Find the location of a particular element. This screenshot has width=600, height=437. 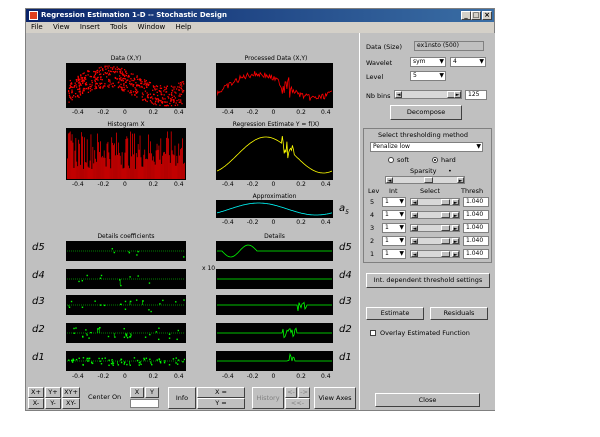

zoom-y-in-button: Y+ is located at coordinates (53, 392).